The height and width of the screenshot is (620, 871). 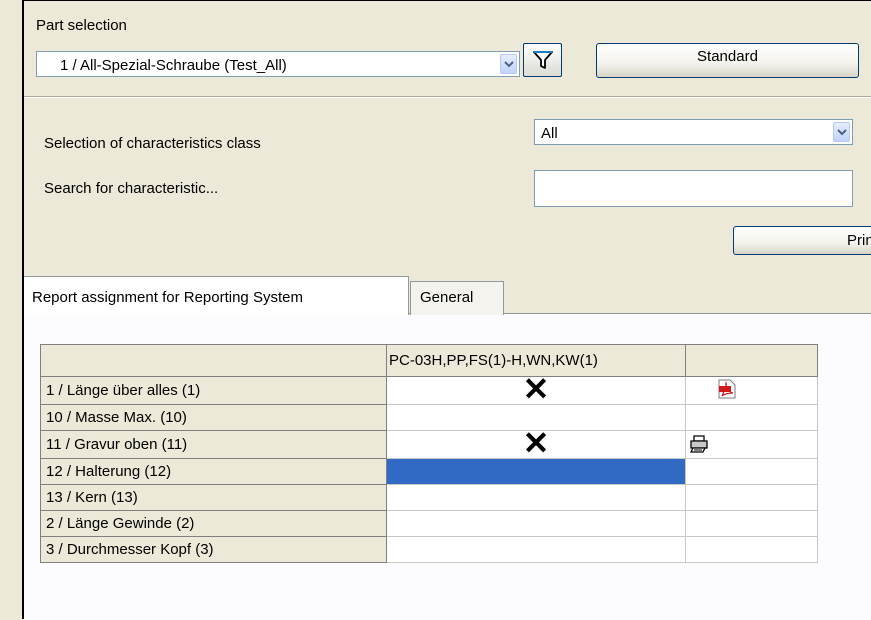 I want to click on printer-icon, so click(x=698, y=444).